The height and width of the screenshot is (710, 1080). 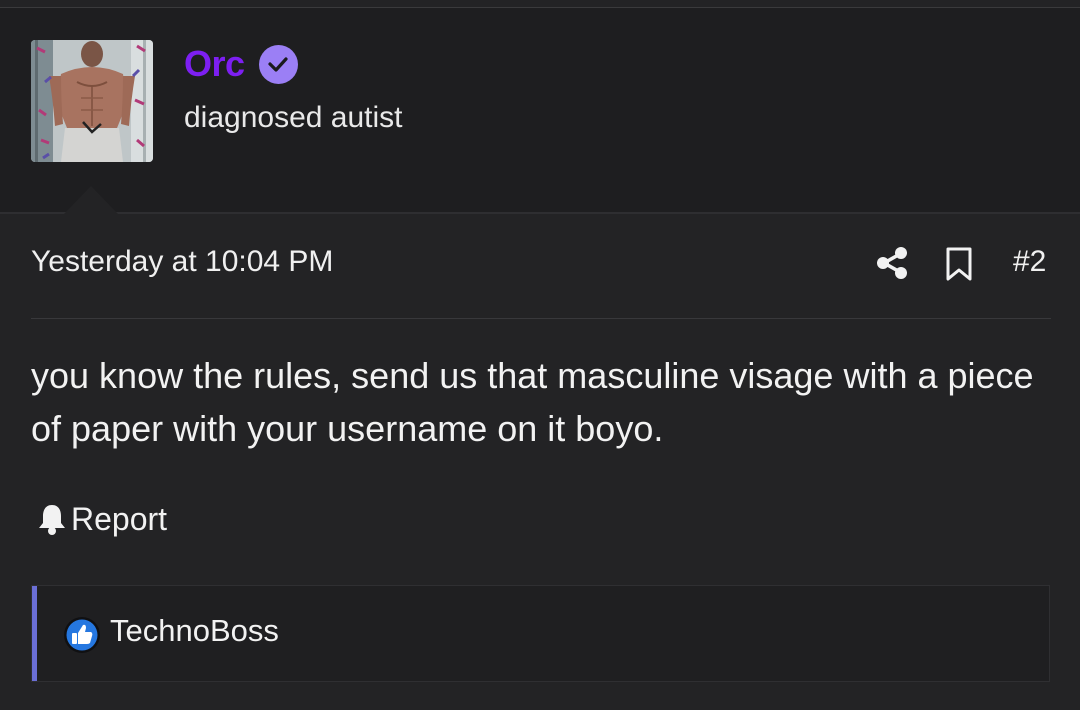 I want to click on bell-icon, so click(x=52, y=519).